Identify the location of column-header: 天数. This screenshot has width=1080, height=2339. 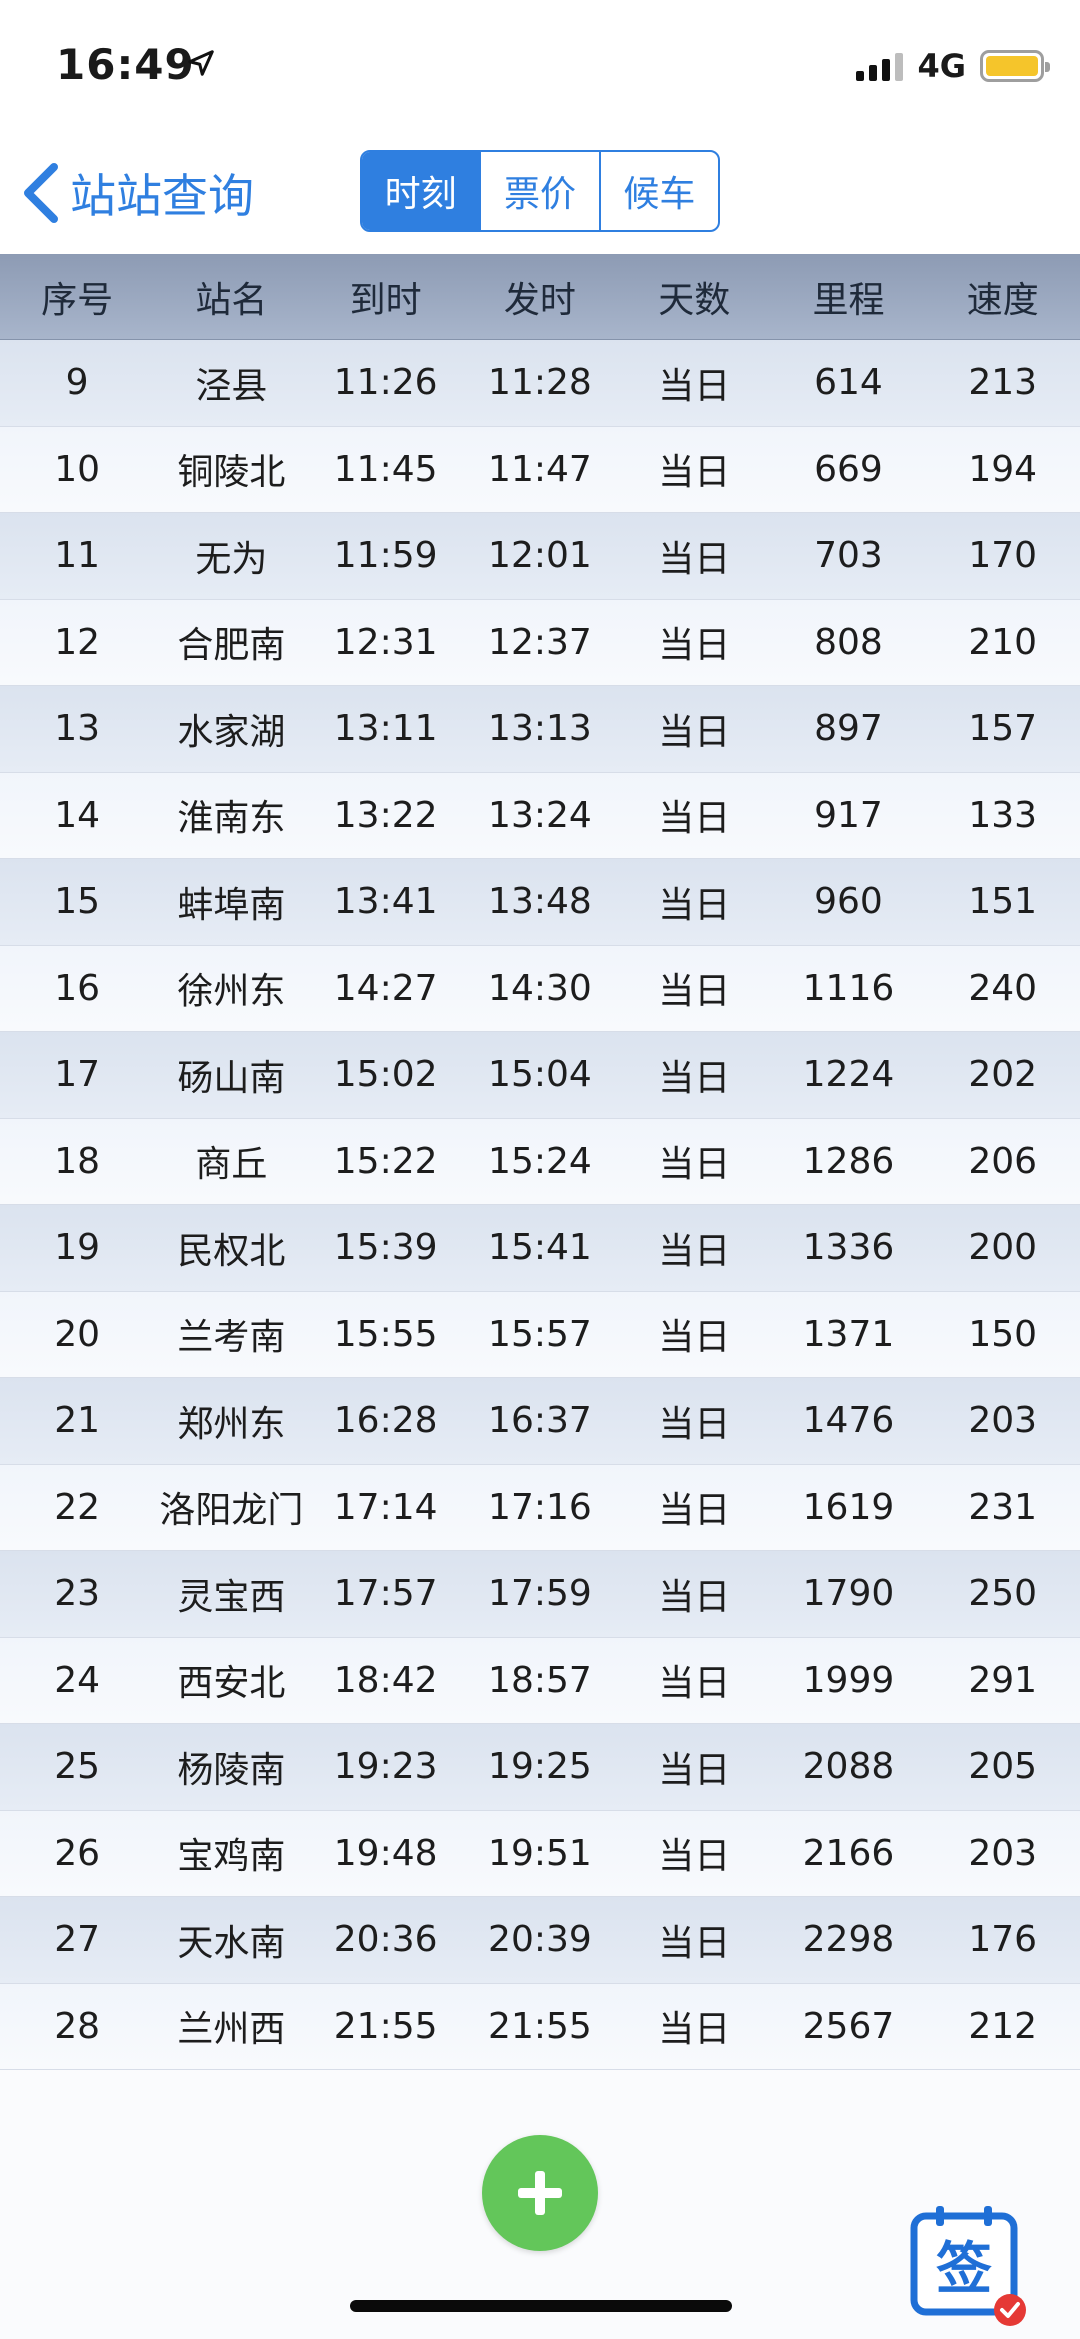
(694, 300).